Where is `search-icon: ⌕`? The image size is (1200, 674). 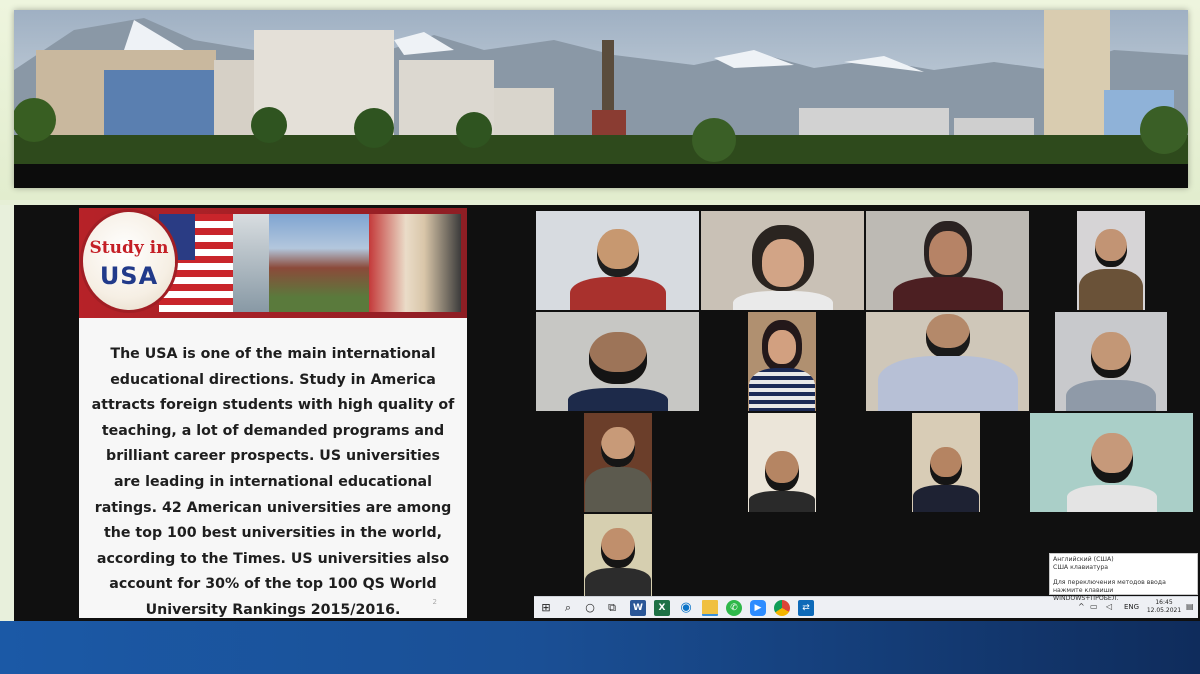
search-icon: ⌕ is located at coordinates (568, 608).